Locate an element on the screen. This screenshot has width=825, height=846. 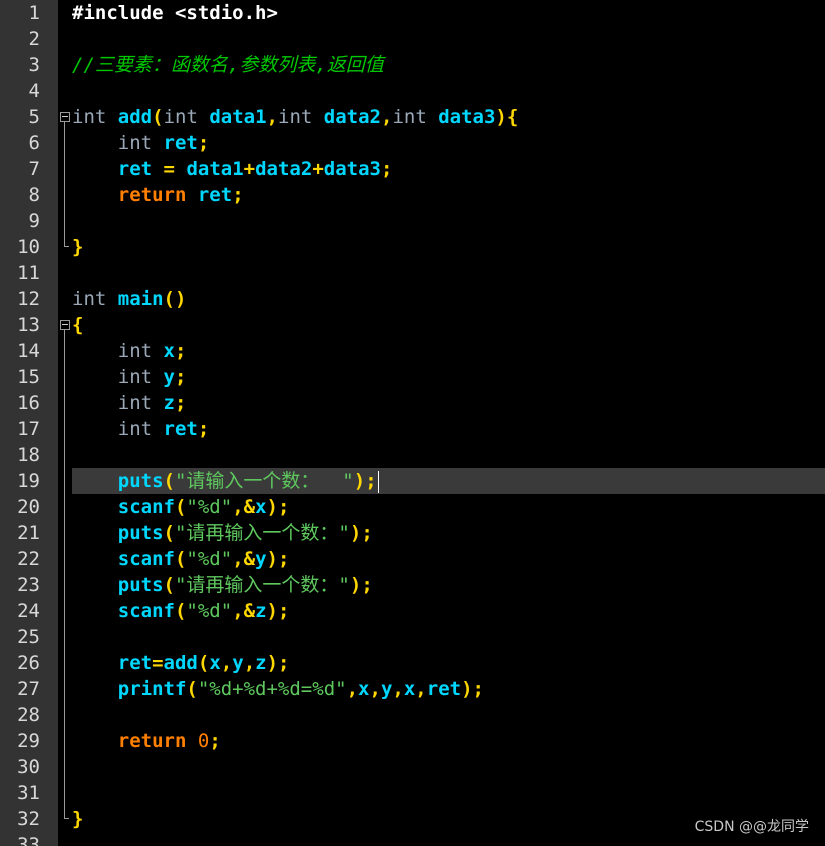
code-line: 29 return 0; is located at coordinates (412, 741).